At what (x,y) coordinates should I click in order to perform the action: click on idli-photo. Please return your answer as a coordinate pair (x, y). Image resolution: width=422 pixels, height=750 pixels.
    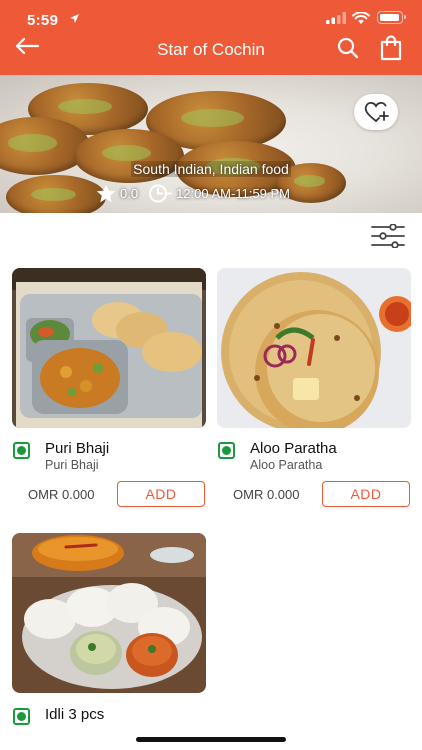
    Looking at the image, I should click on (109, 613).